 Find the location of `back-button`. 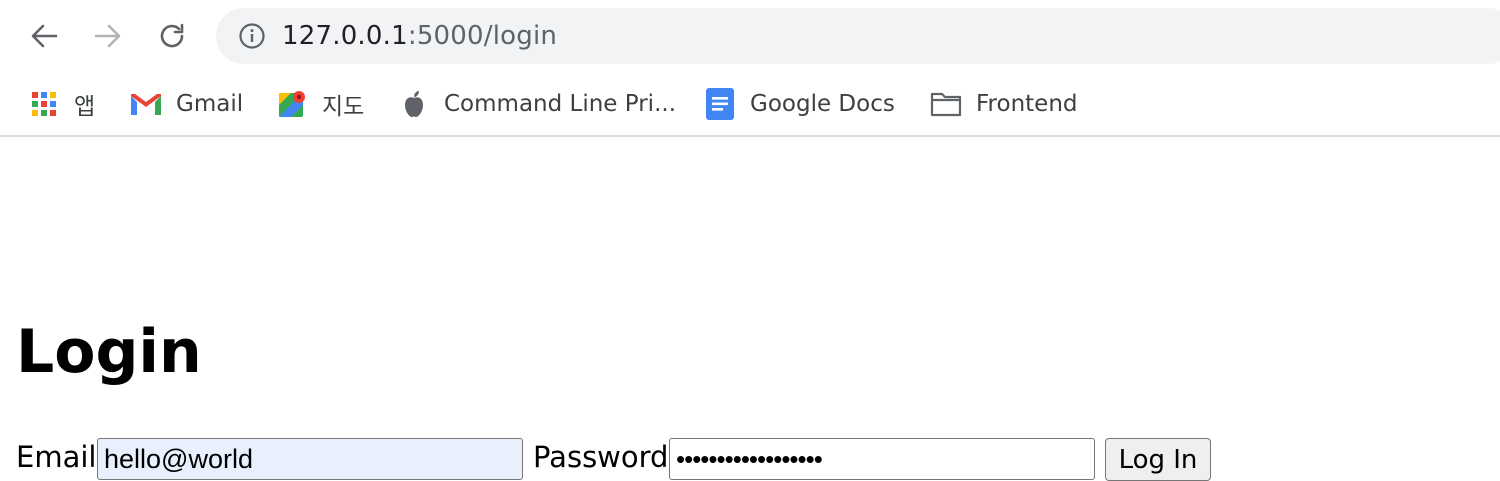

back-button is located at coordinates (44, 36).